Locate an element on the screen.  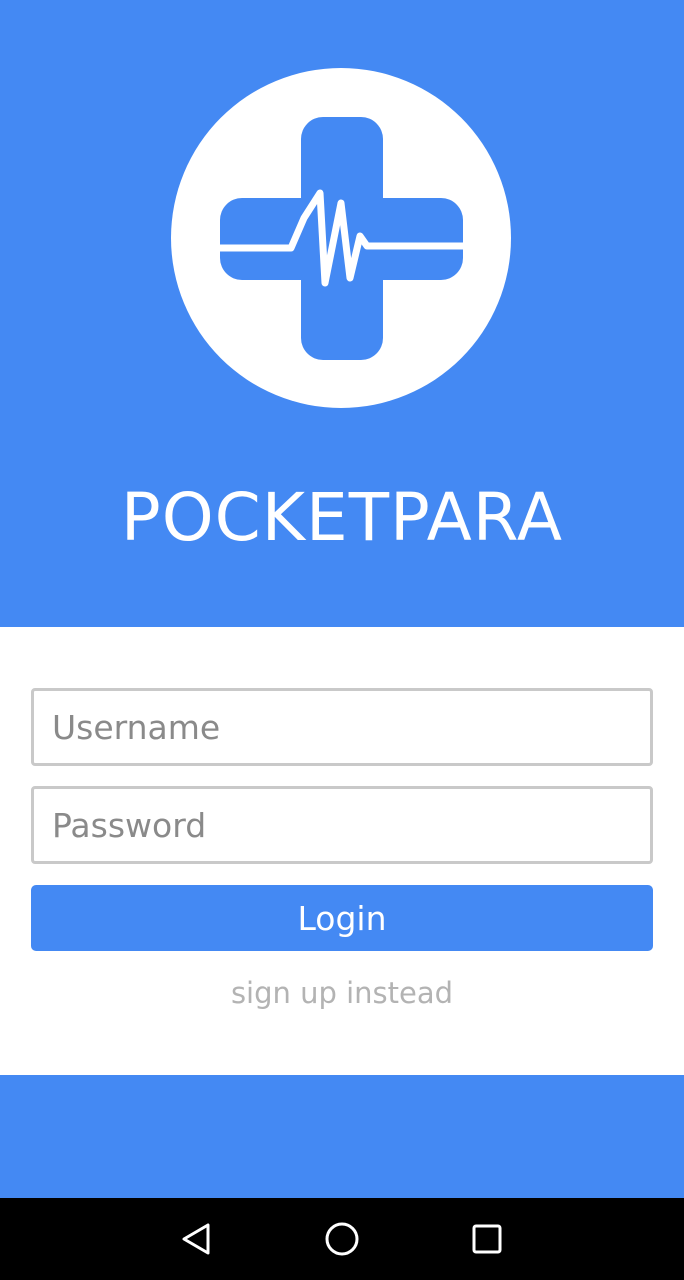
app-title: POCKETPARA is located at coordinates (342, 517).